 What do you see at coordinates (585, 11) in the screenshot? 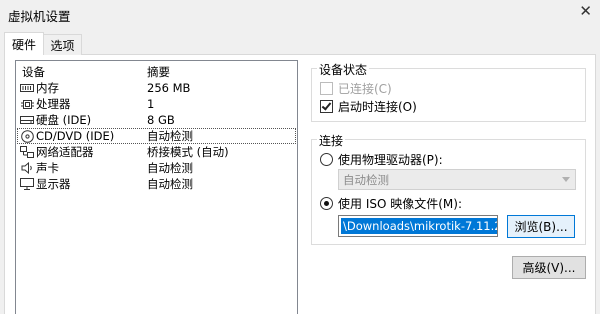
I see `close-icon: ✕` at bounding box center [585, 11].